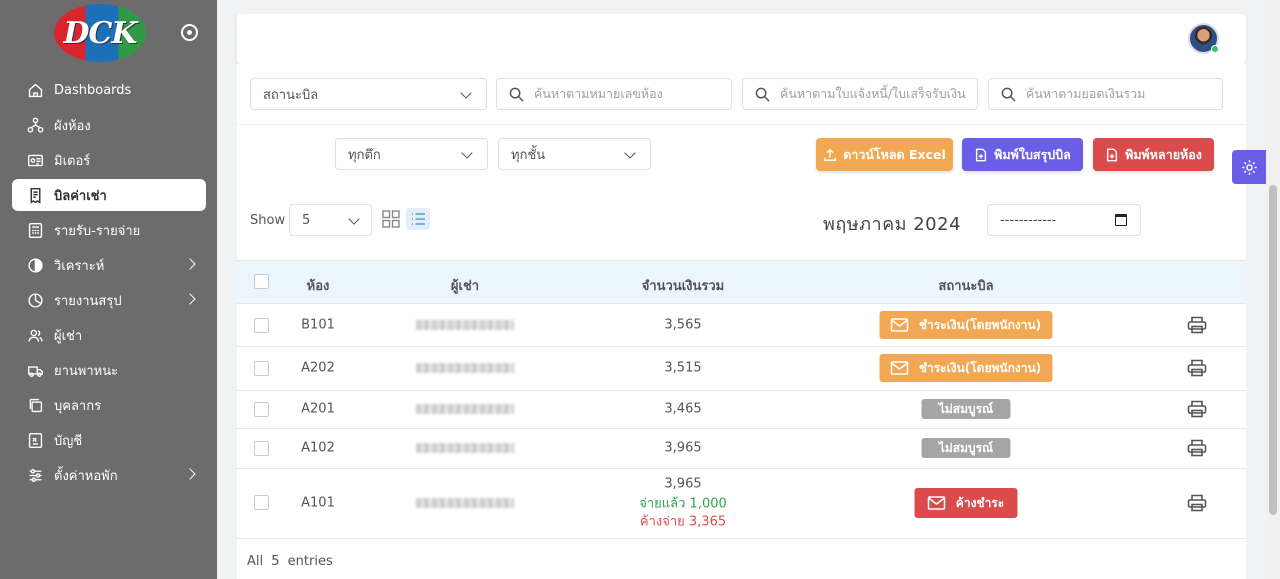 This screenshot has height=579, width=1280. What do you see at coordinates (528, 155) in the screenshot?
I see `floor-select-value: ทุกชั้น` at bounding box center [528, 155].